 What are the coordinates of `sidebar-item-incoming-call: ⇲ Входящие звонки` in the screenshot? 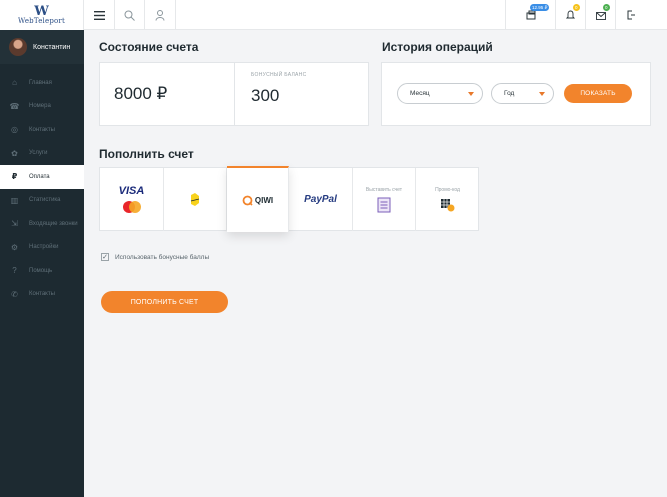 It's located at (42, 224).